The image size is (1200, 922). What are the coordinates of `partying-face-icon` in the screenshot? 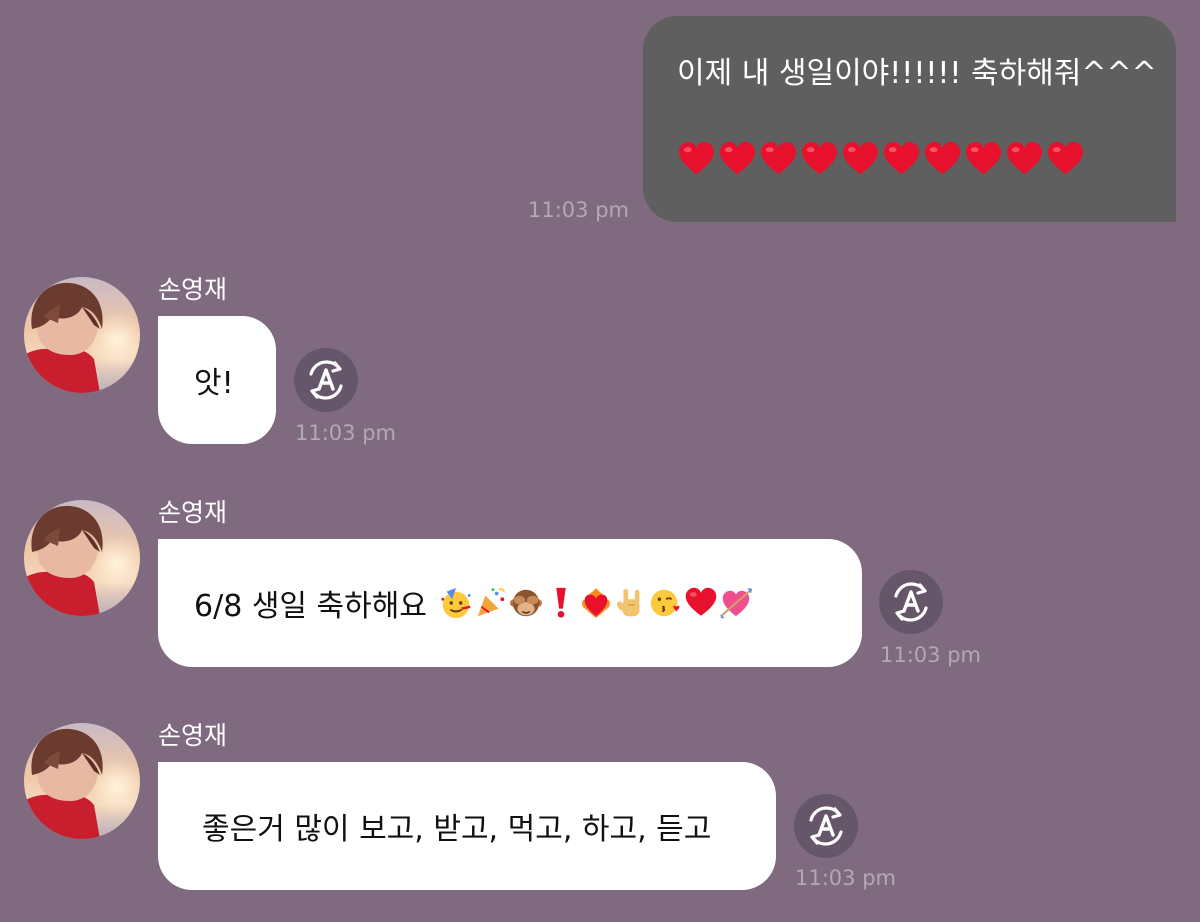 It's located at (456, 603).